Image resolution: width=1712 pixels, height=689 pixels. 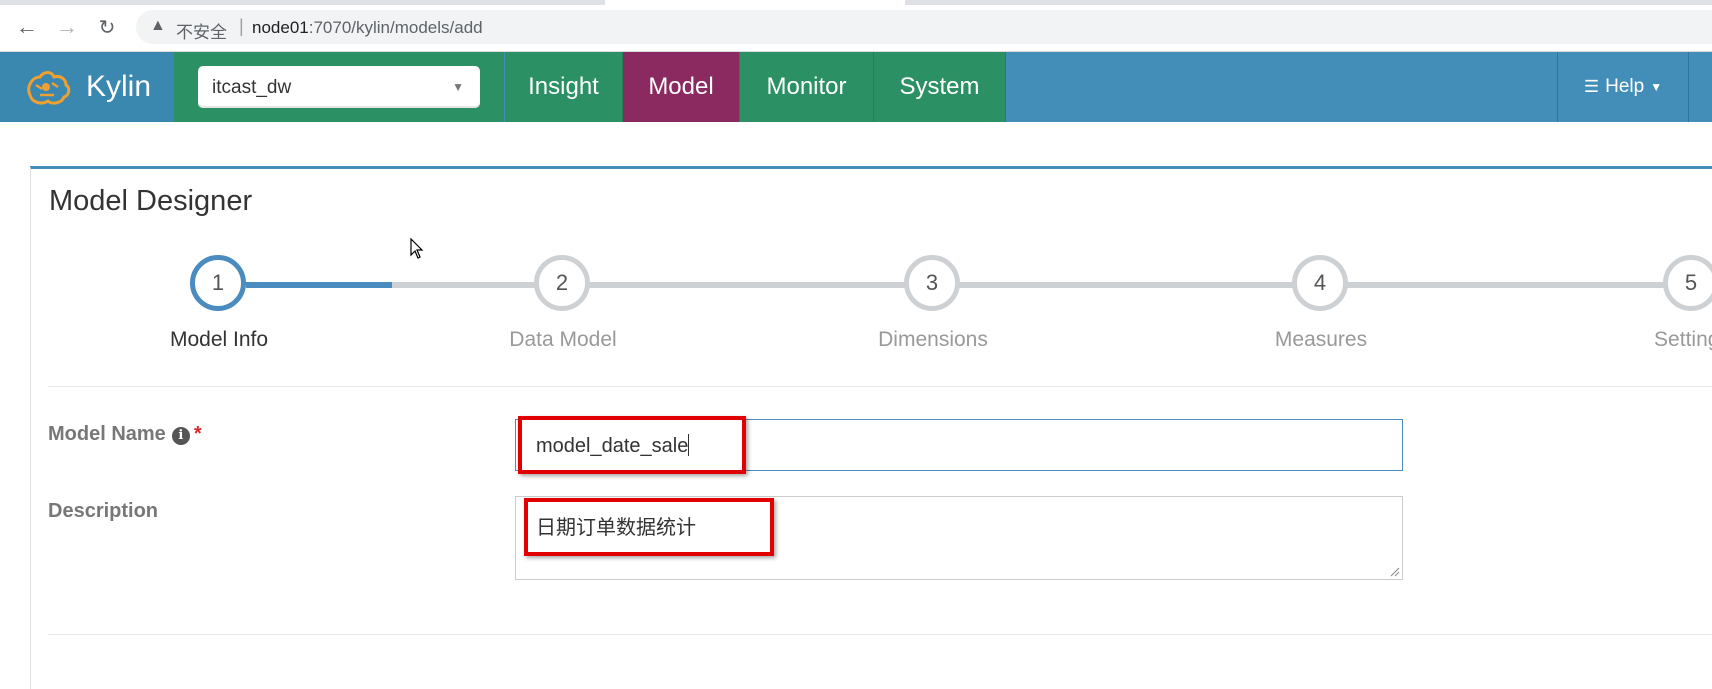 I want to click on project-selector-wrap: itcast_dw ▼, so click(x=339, y=87).